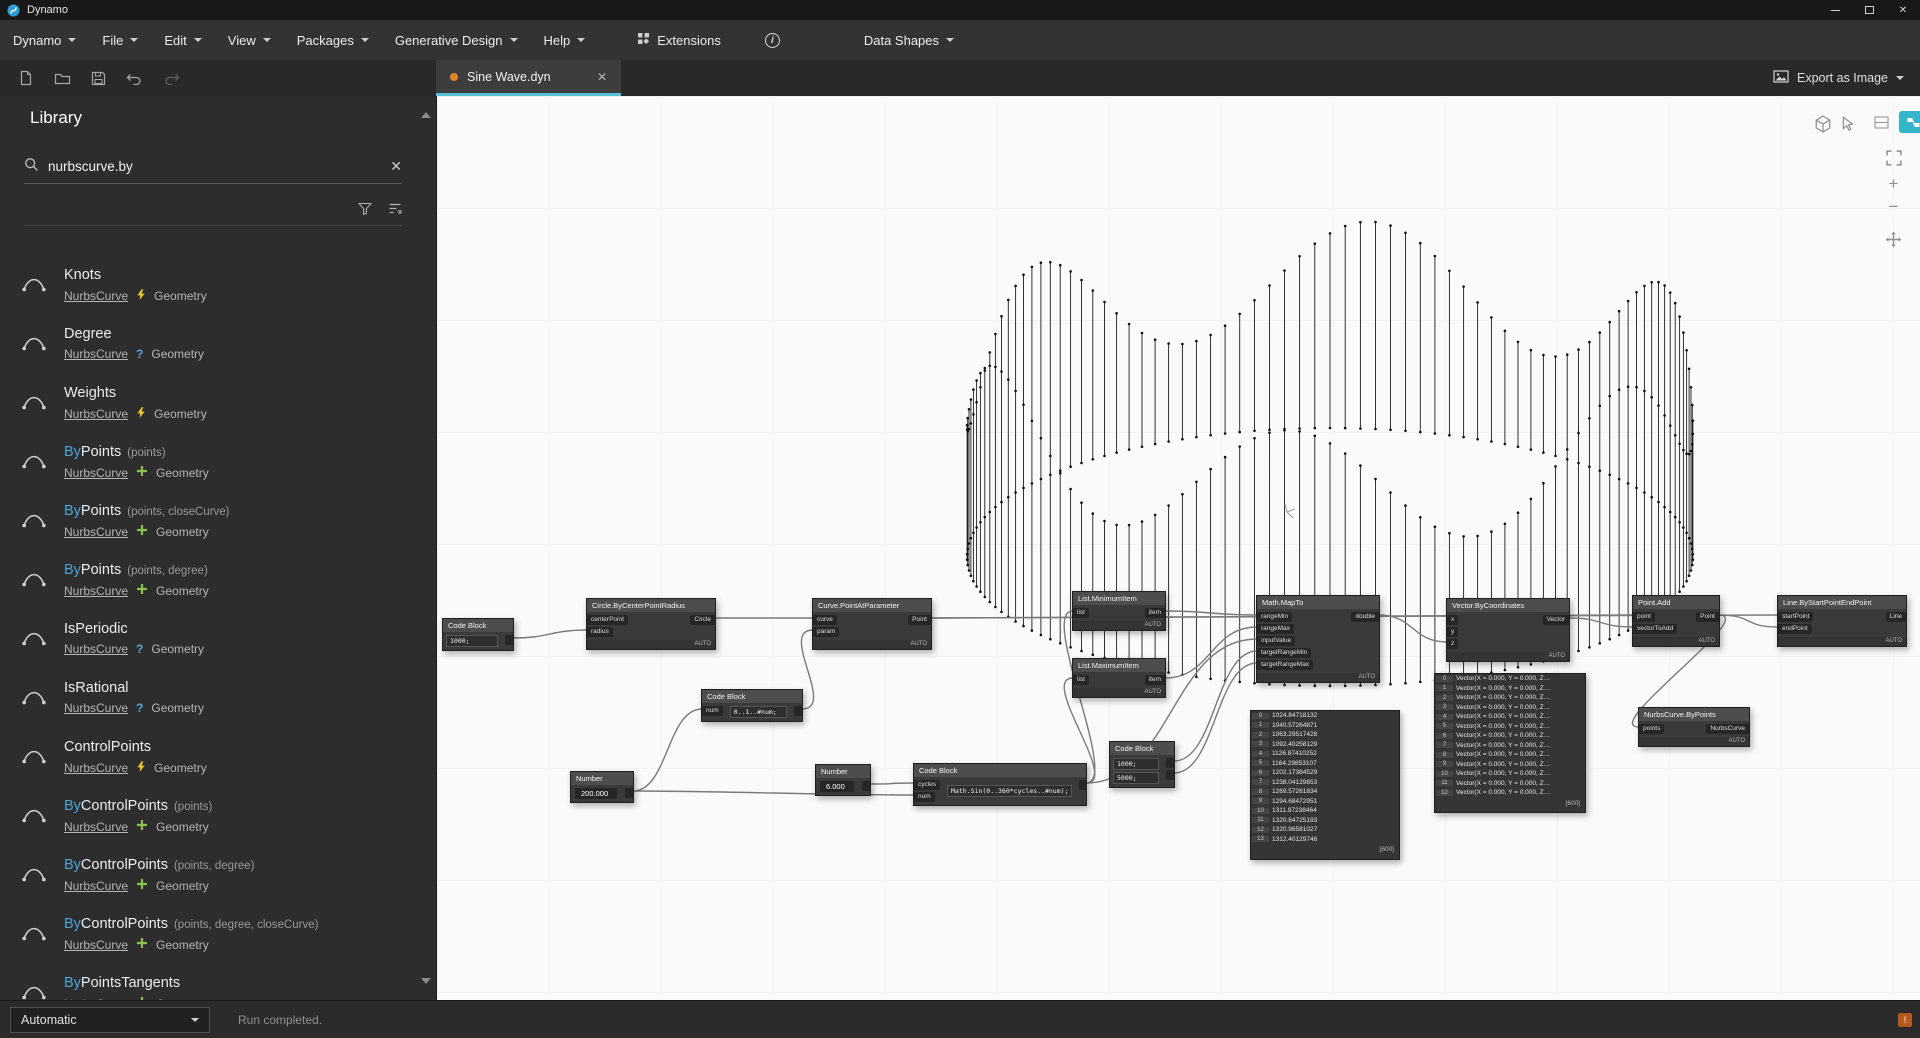 The image size is (1920, 1038). I want to click on export-as-image-button: Export as Image, so click(1838, 78).